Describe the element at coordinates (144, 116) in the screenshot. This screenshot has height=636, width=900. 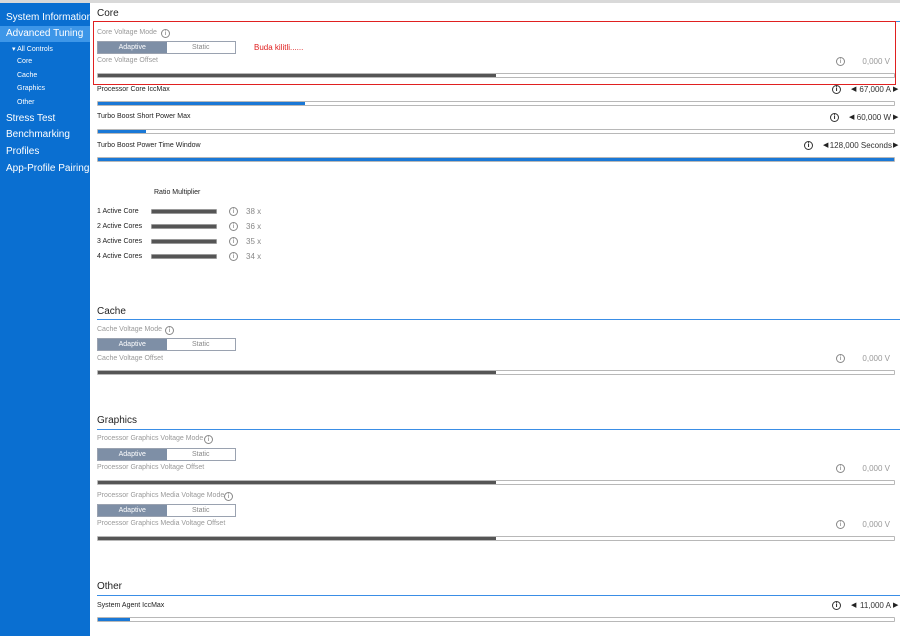
I see `turbo-short-power-label: Turbo Boost Short Power Max` at that location.